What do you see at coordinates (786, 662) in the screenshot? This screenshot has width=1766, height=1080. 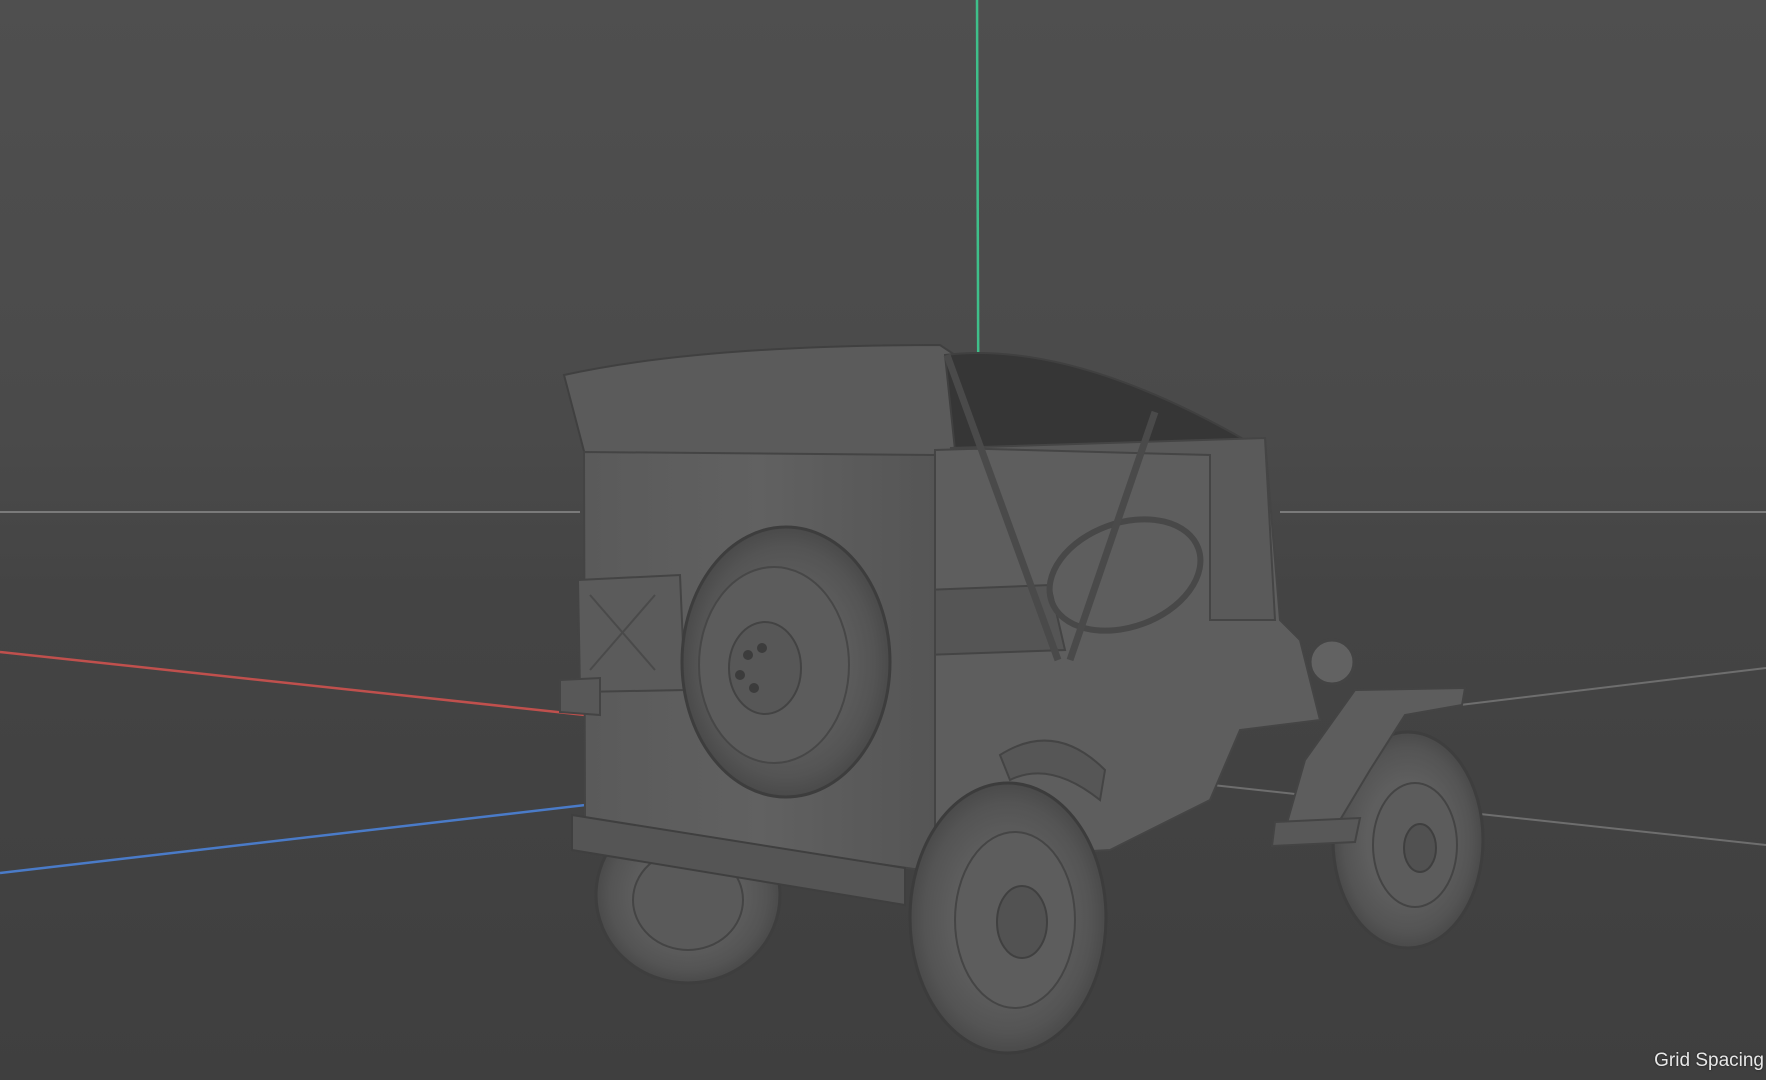 I see `spare-tire` at bounding box center [786, 662].